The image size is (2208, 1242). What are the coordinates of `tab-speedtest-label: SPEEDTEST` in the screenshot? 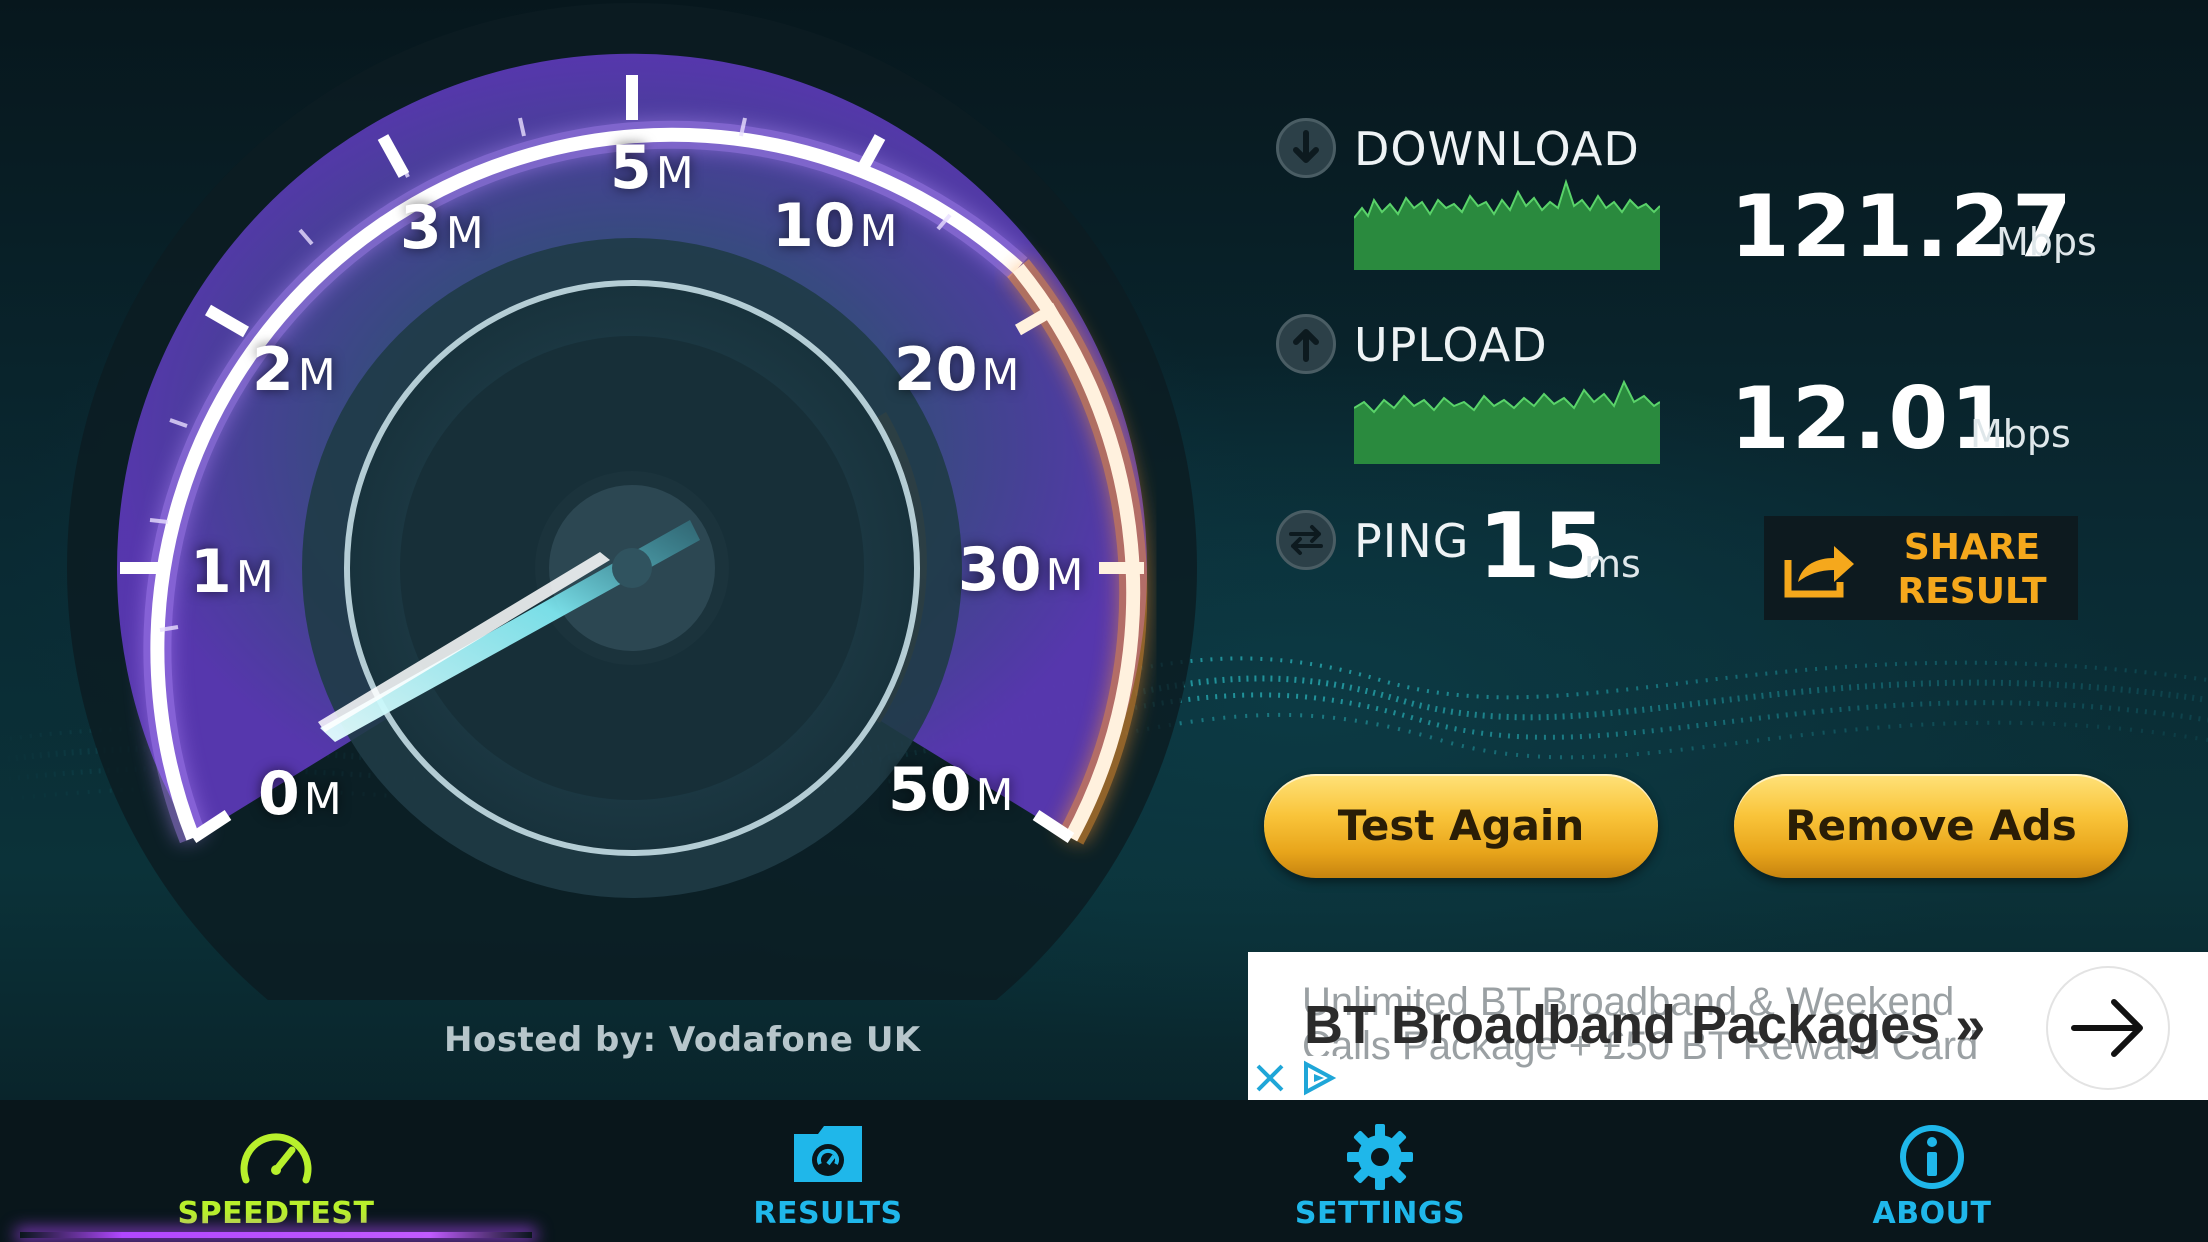 It's located at (276, 1213).